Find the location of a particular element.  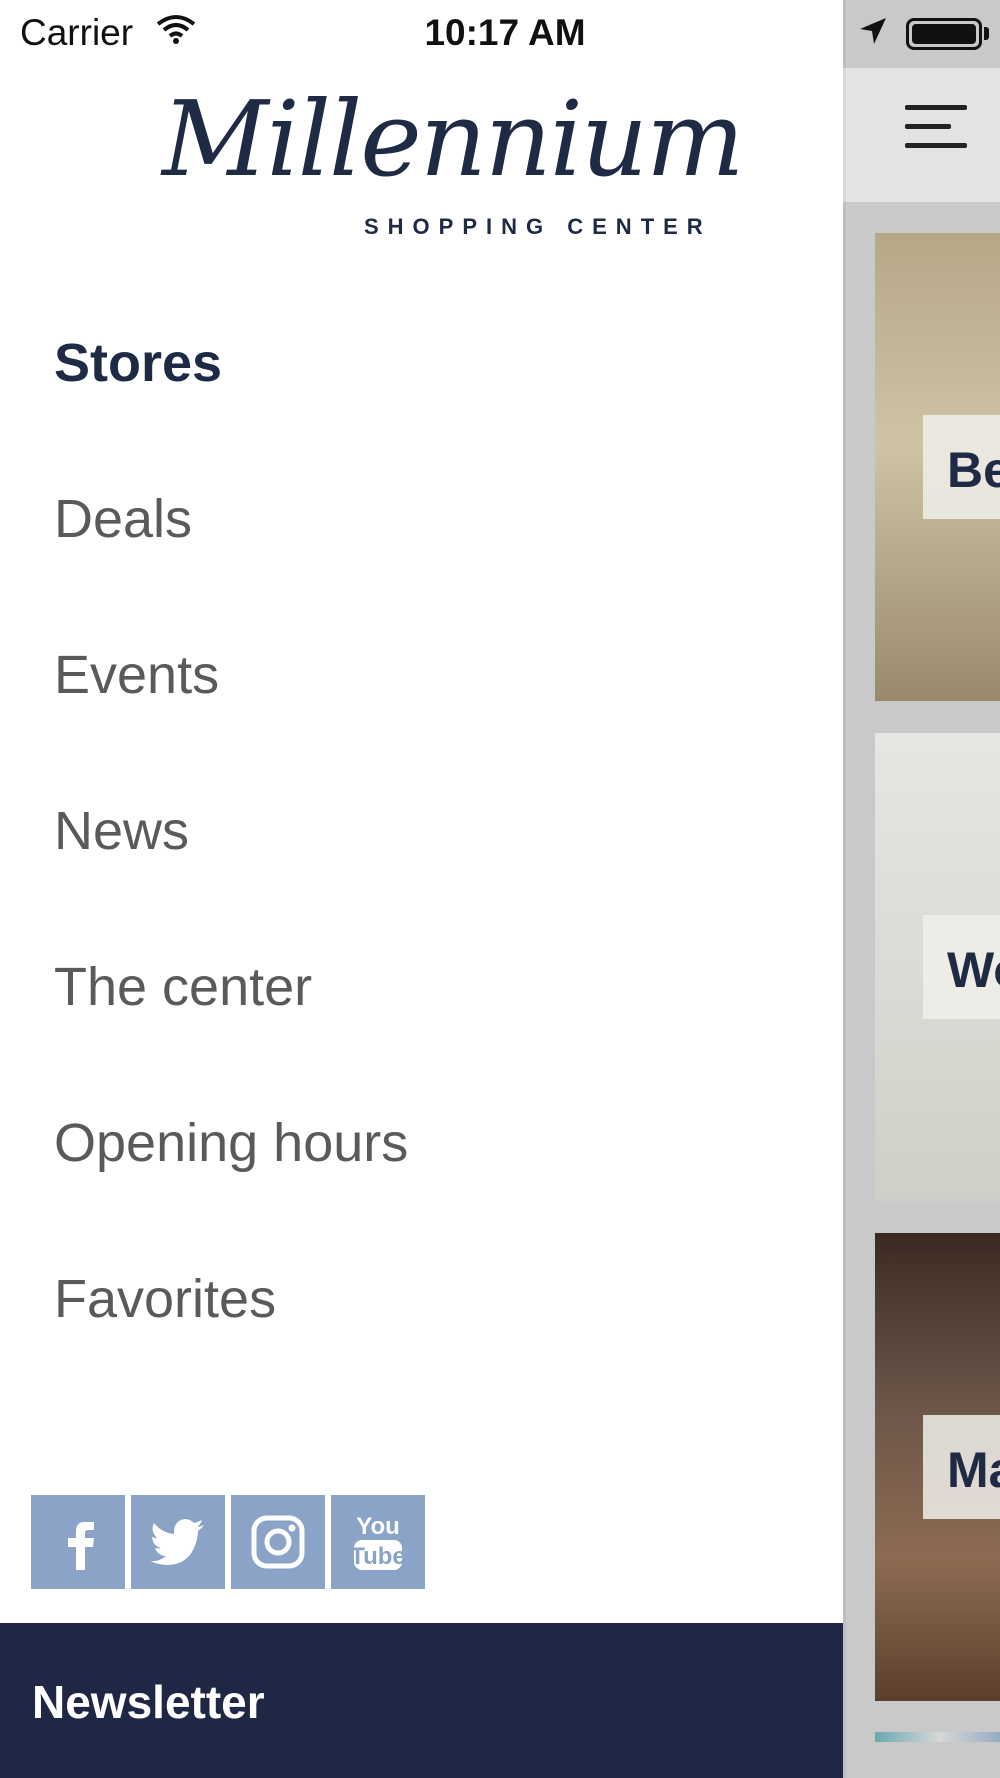

main-header is located at coordinates (921, 135).